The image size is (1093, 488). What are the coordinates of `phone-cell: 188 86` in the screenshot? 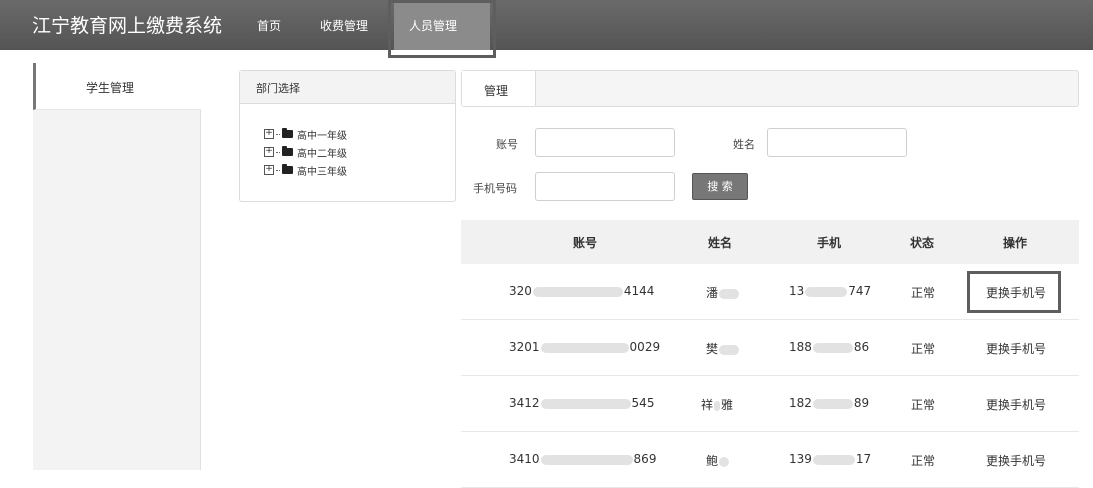 It's located at (829, 347).